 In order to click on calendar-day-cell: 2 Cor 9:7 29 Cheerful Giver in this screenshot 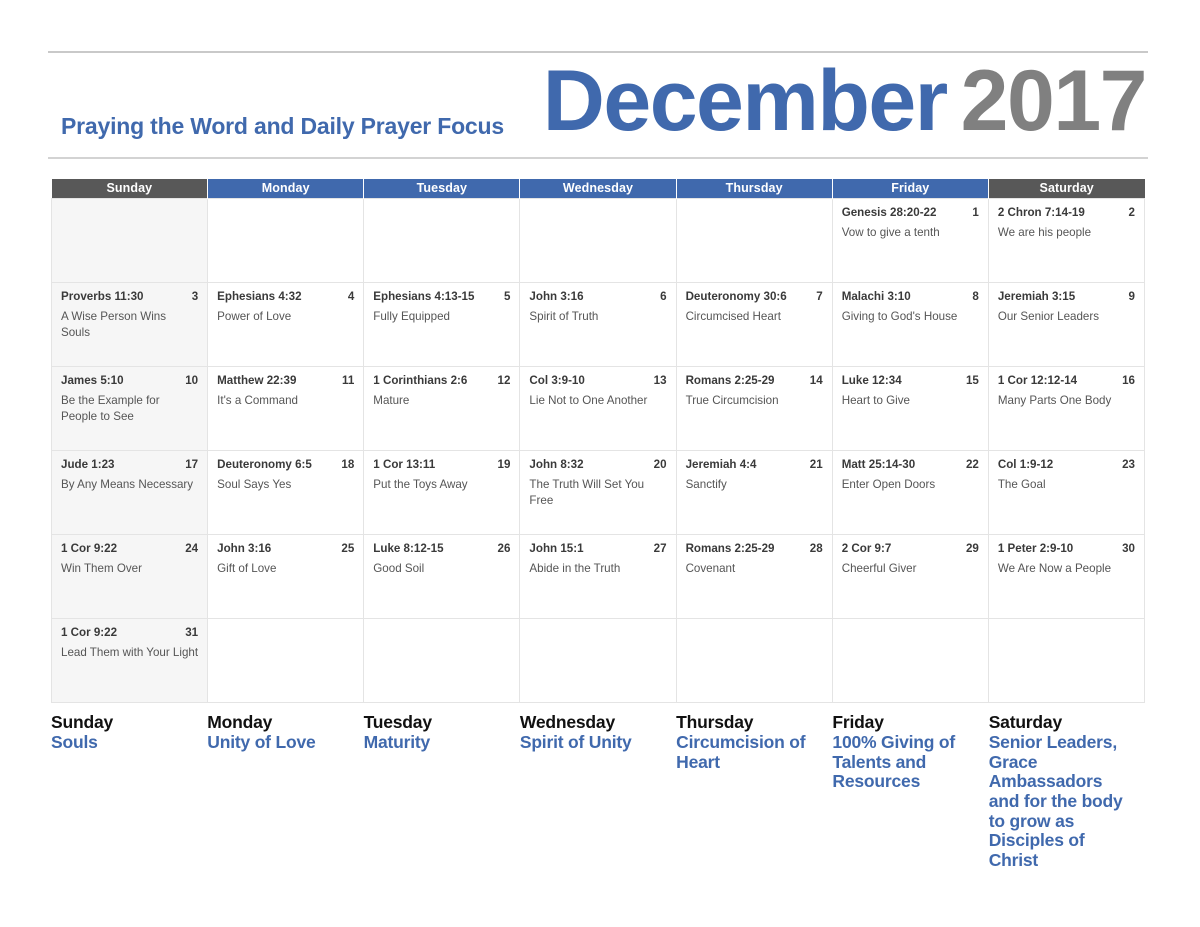, I will do `click(910, 576)`.